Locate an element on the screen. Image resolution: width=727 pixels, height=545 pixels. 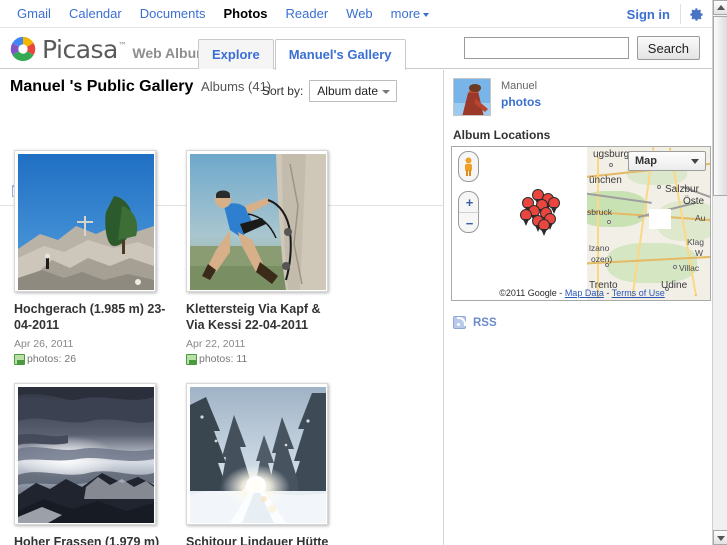
google-link-label: Reader is located at coordinates (307, 13).